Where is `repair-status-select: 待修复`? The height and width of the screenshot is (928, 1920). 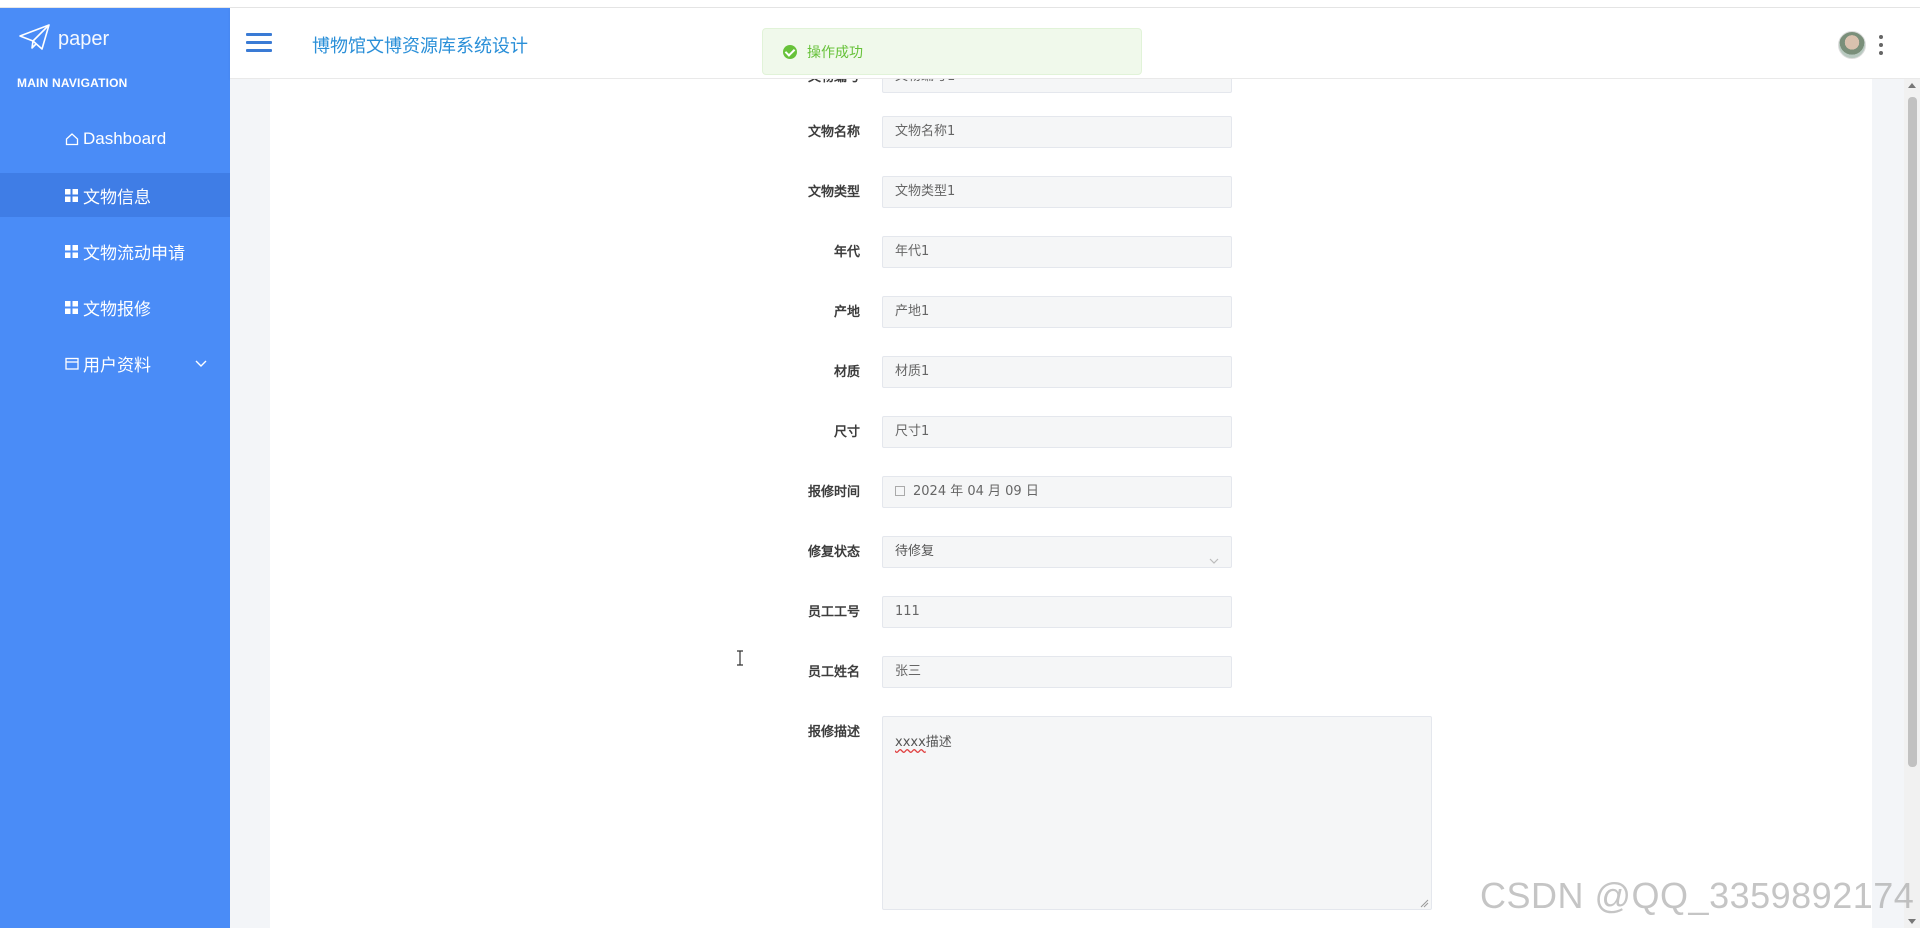
repair-status-select: 待修复 is located at coordinates (1057, 552).